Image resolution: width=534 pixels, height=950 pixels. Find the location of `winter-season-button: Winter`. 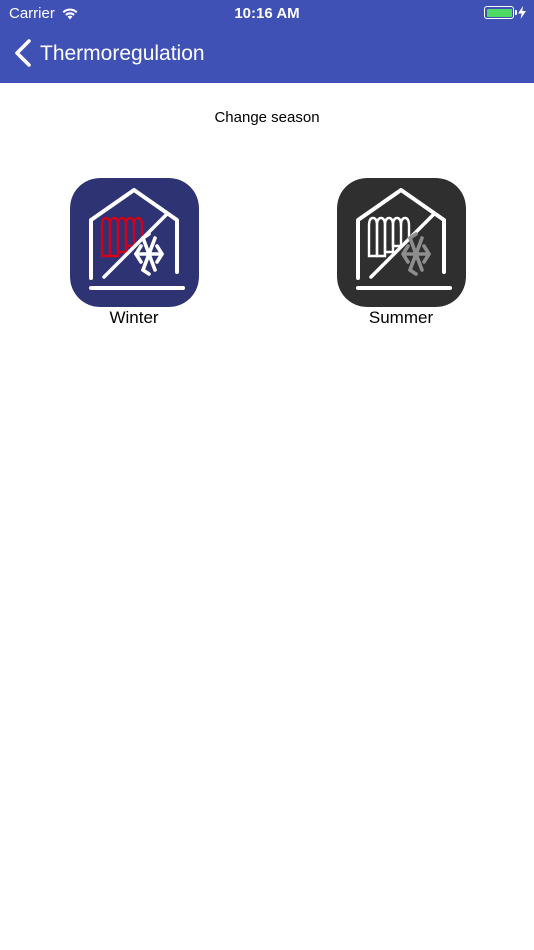

winter-season-button: Winter is located at coordinates (134, 253).